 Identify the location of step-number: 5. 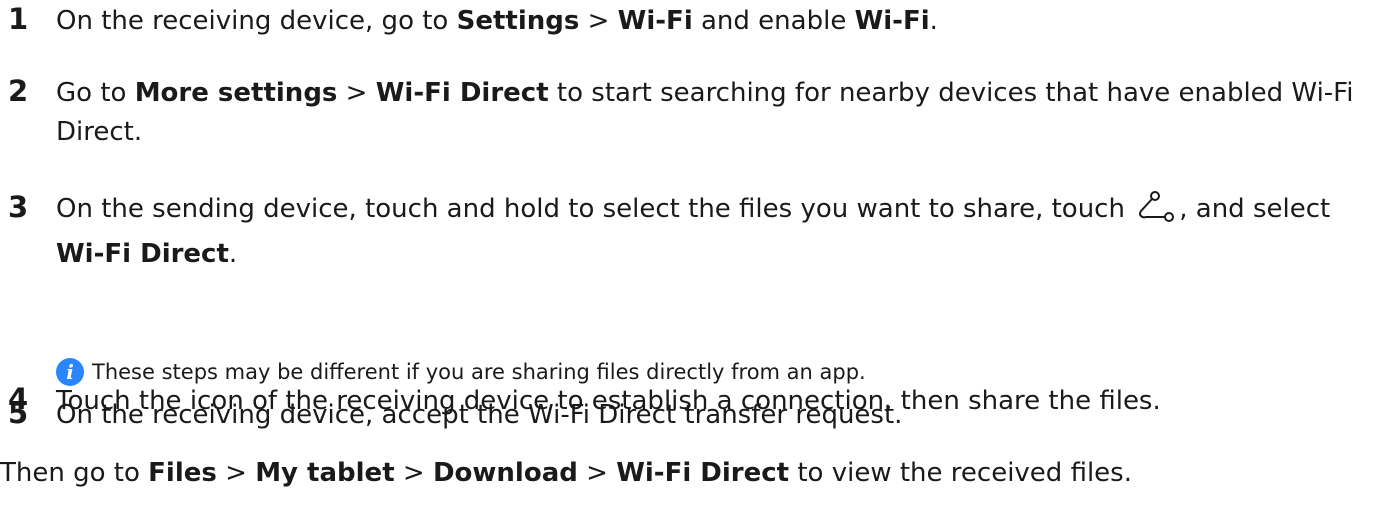
(18, 413).